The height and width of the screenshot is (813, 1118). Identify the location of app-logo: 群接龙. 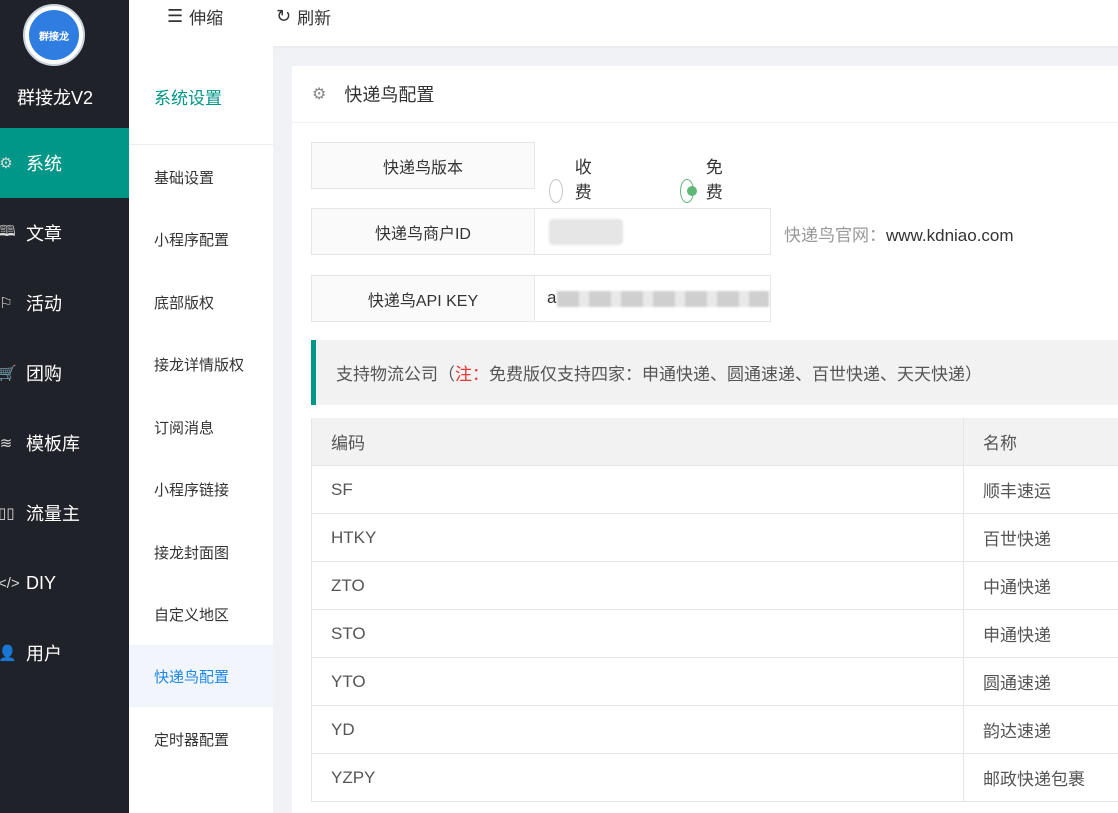
(54, 35).